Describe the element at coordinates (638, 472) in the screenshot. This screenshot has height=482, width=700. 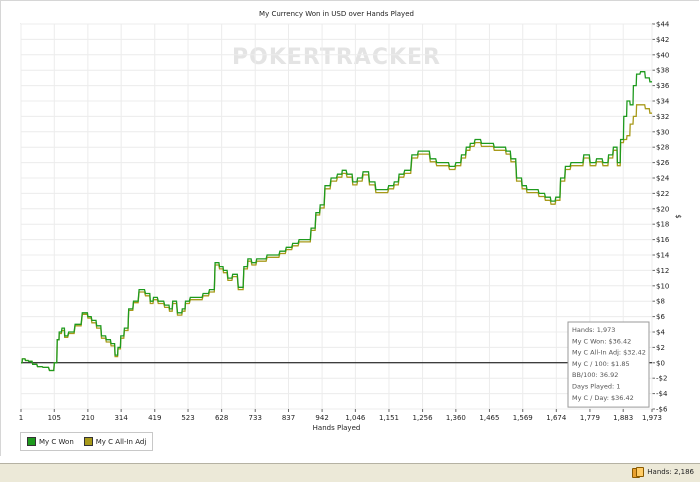
I see `cards-icon` at that location.